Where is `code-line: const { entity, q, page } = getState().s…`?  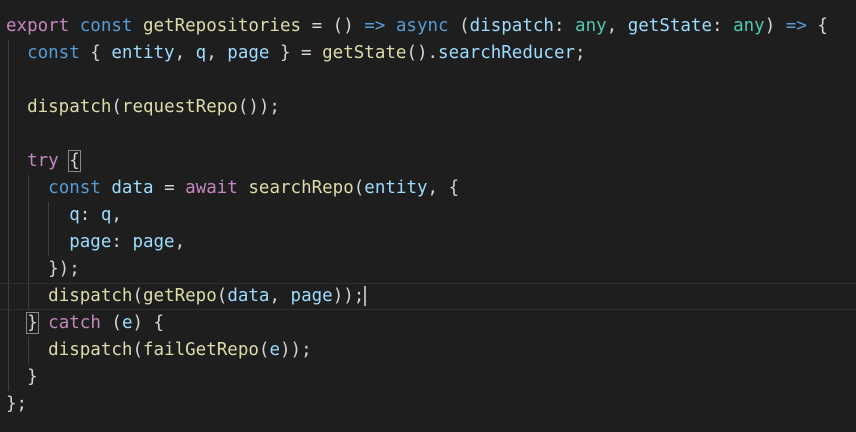
code-line: const { entity, q, page } = getState().s… is located at coordinates (428, 53).